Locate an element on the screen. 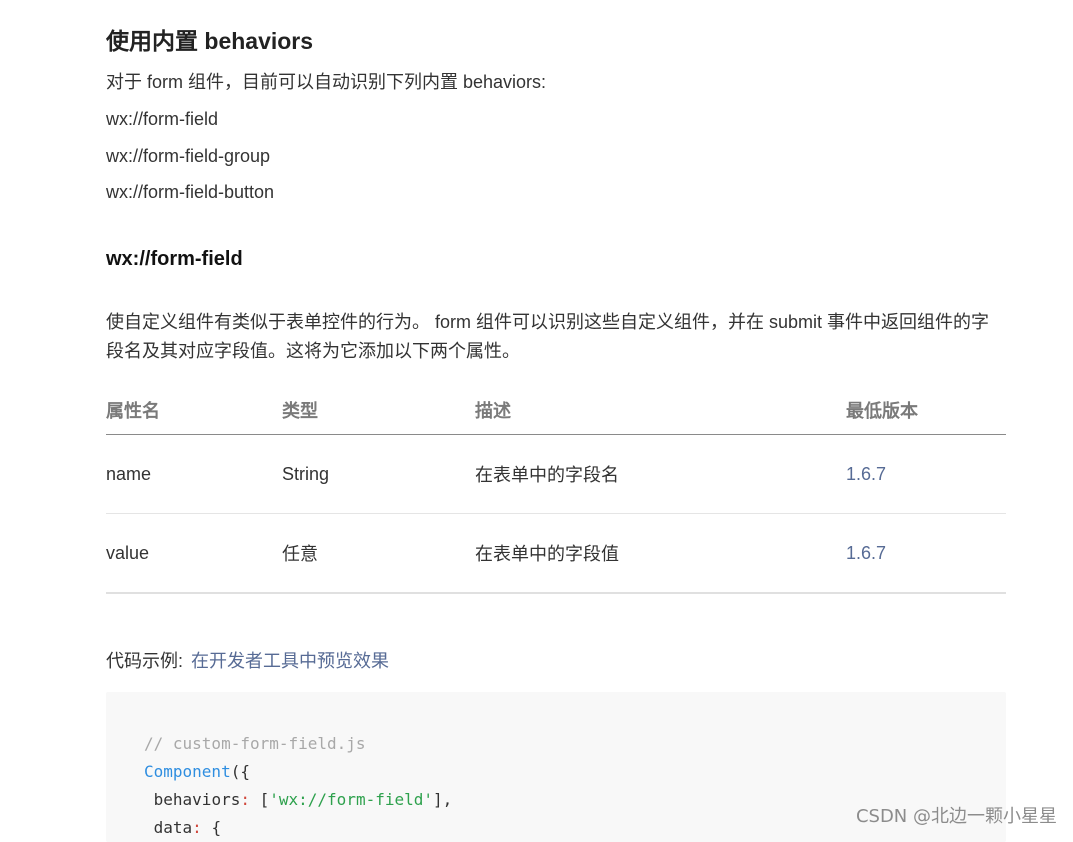 This screenshot has width=1073, height=842. csdn-watermark: CSDN @北边一颗小星星 is located at coordinates (956, 816).